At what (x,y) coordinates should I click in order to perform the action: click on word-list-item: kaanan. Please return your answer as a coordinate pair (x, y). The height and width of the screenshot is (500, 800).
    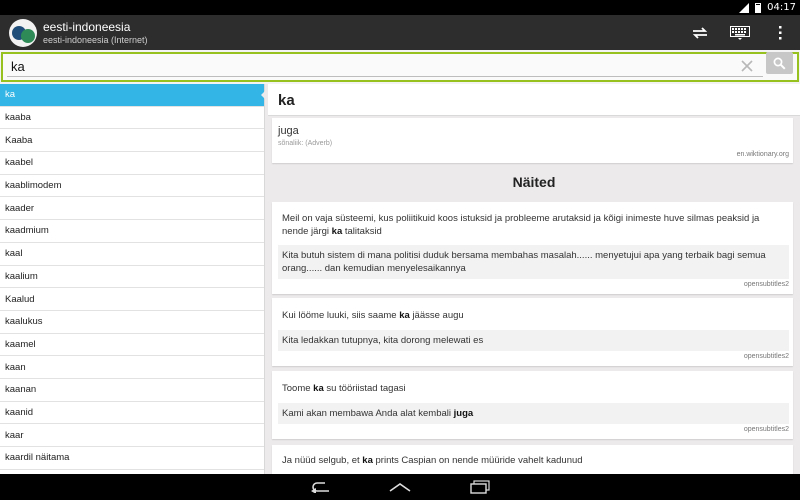
    Looking at the image, I should click on (132, 390).